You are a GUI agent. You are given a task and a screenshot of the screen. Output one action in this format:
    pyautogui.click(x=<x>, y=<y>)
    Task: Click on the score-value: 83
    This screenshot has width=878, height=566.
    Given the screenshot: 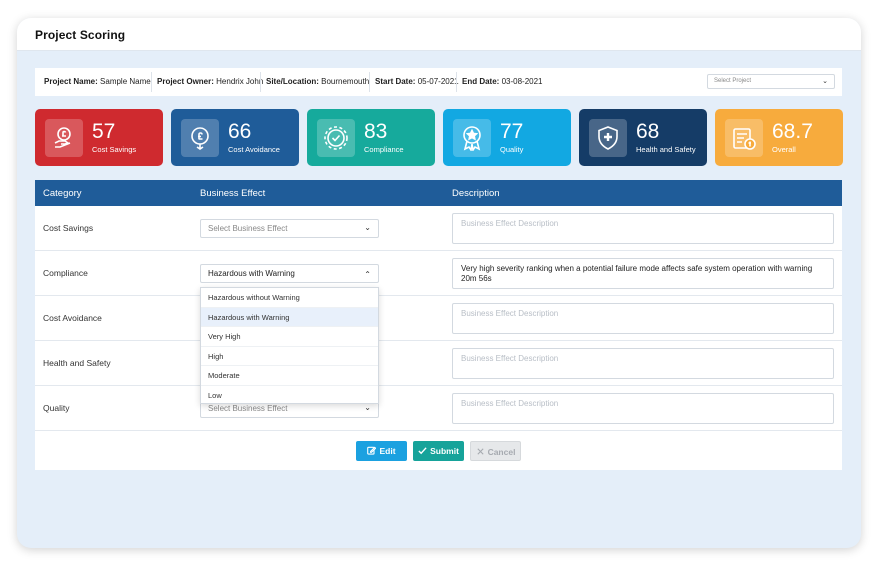 What is the action you would take?
    pyautogui.click(x=376, y=131)
    